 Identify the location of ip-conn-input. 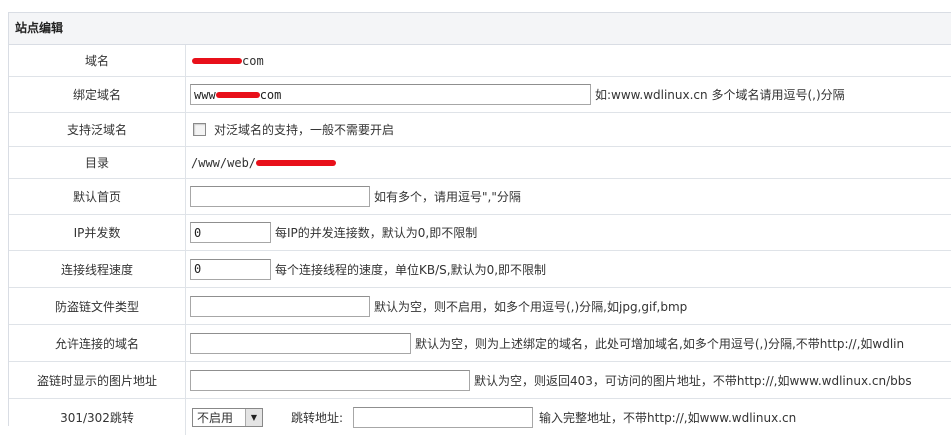
(230, 232).